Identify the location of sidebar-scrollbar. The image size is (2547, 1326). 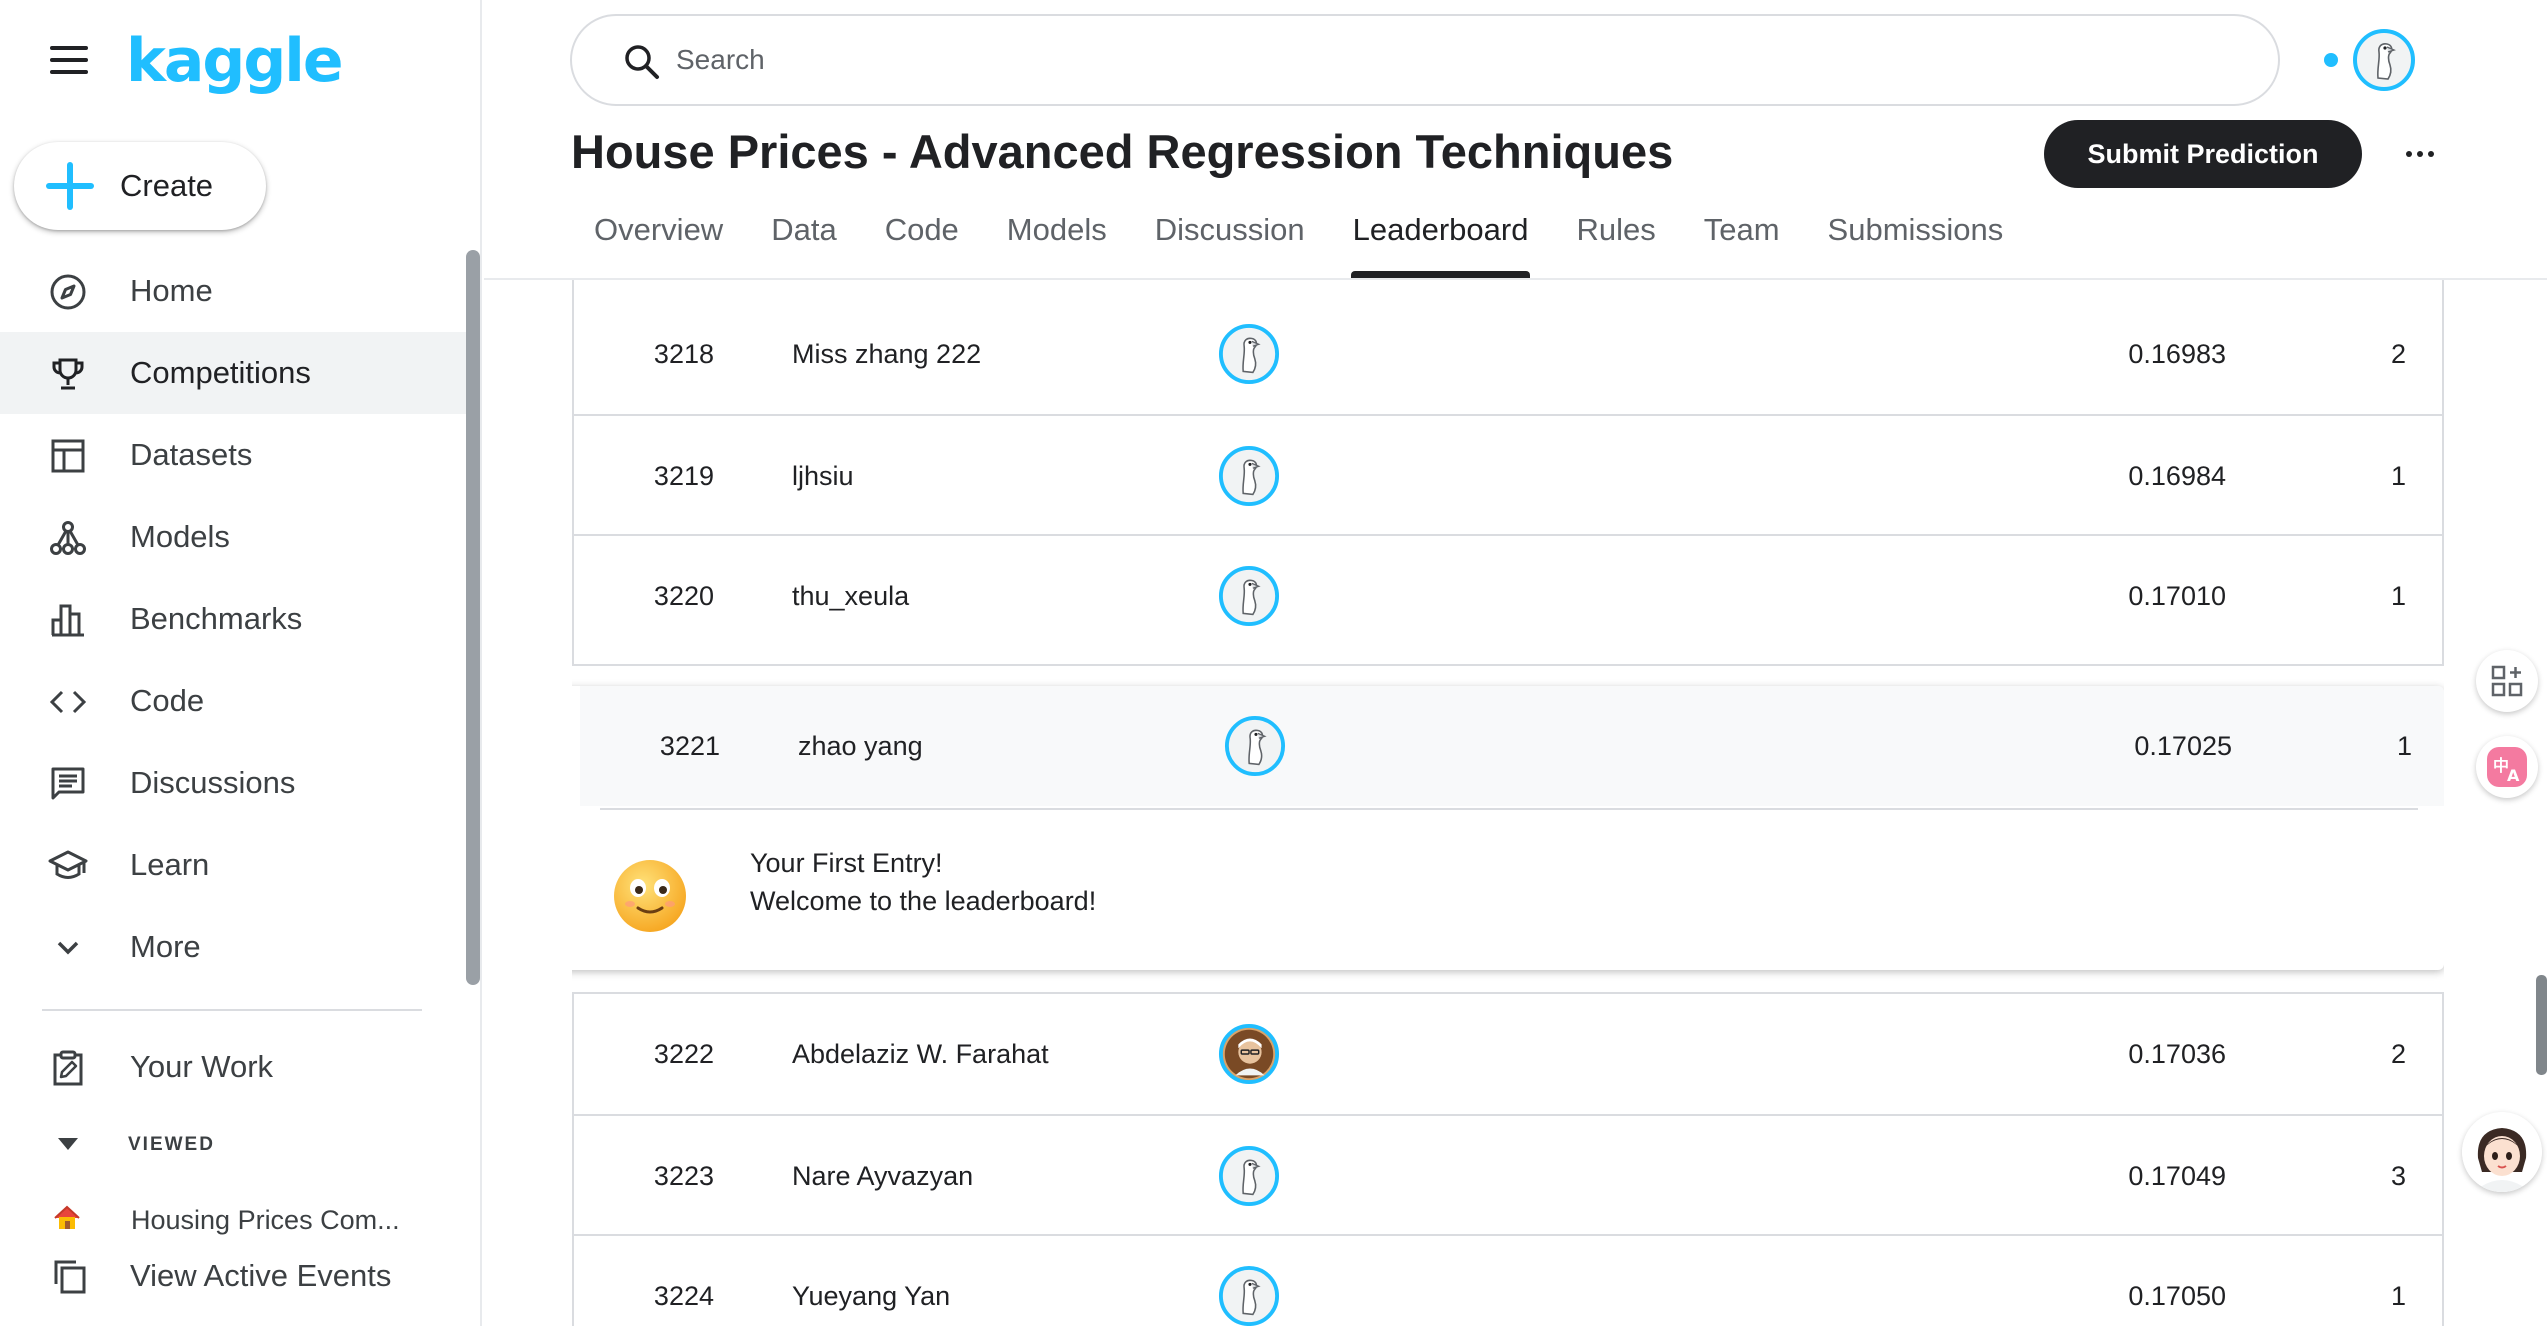
(473, 617).